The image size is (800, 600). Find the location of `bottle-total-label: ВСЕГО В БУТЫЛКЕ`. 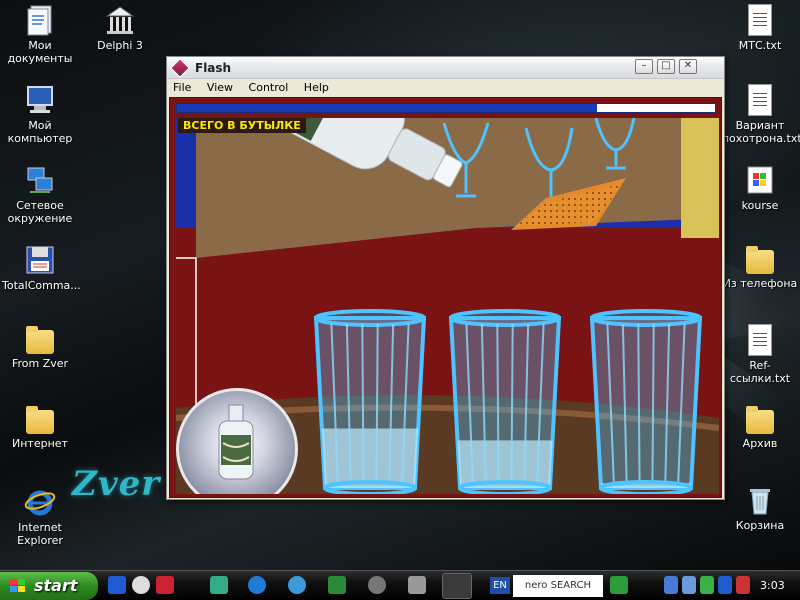

bottle-total-label: ВСЕГО В БУТЫЛКЕ is located at coordinates (242, 125).